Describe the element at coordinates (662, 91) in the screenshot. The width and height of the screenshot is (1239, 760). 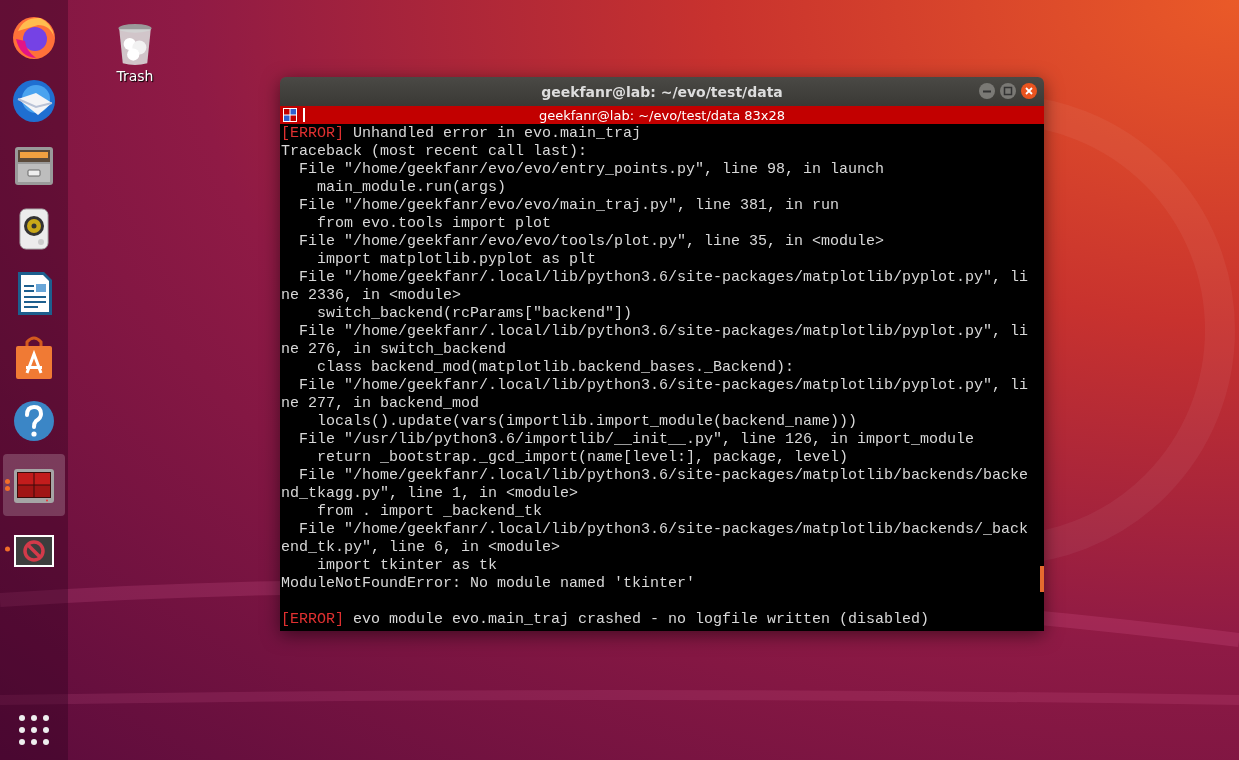
I see `window-title: geekfanr@lab: ~/evo/test/data` at that location.